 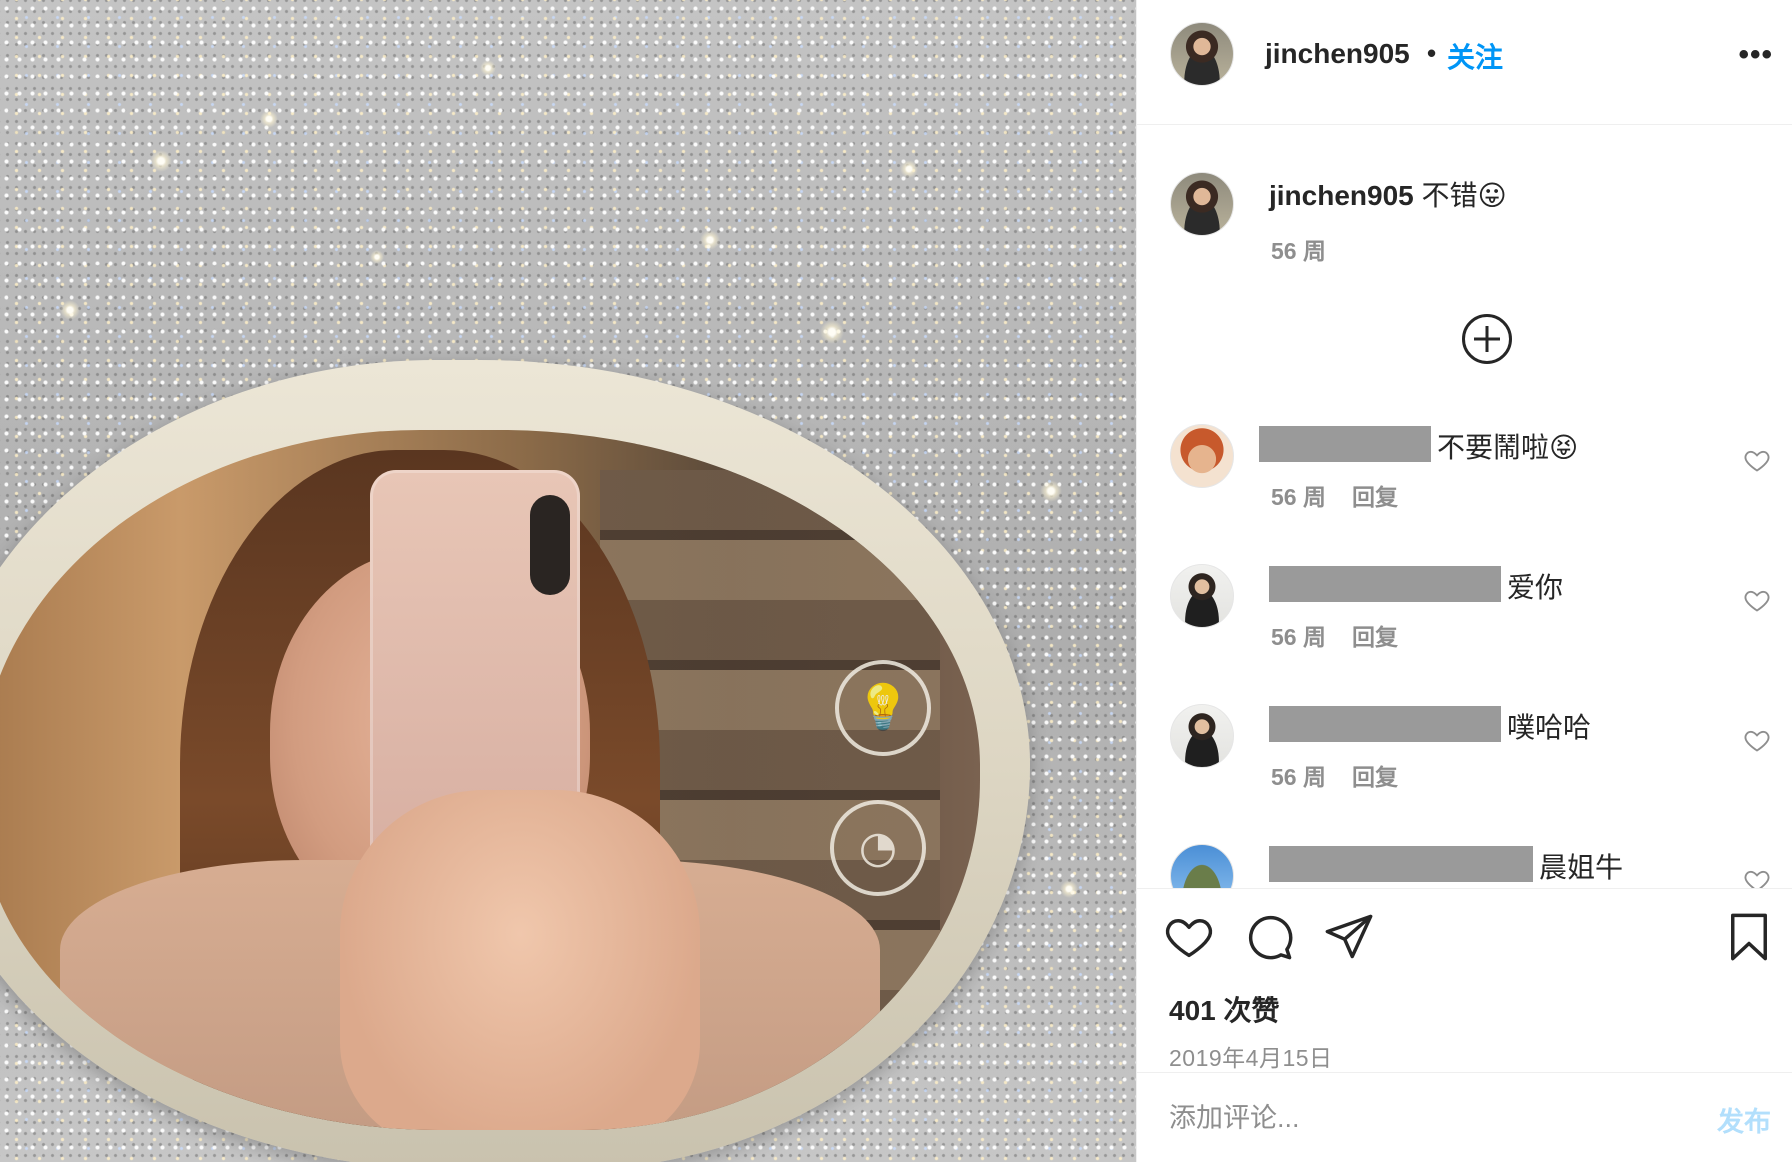 I want to click on comment-text: 晨姐牛, so click(x=1581, y=867).